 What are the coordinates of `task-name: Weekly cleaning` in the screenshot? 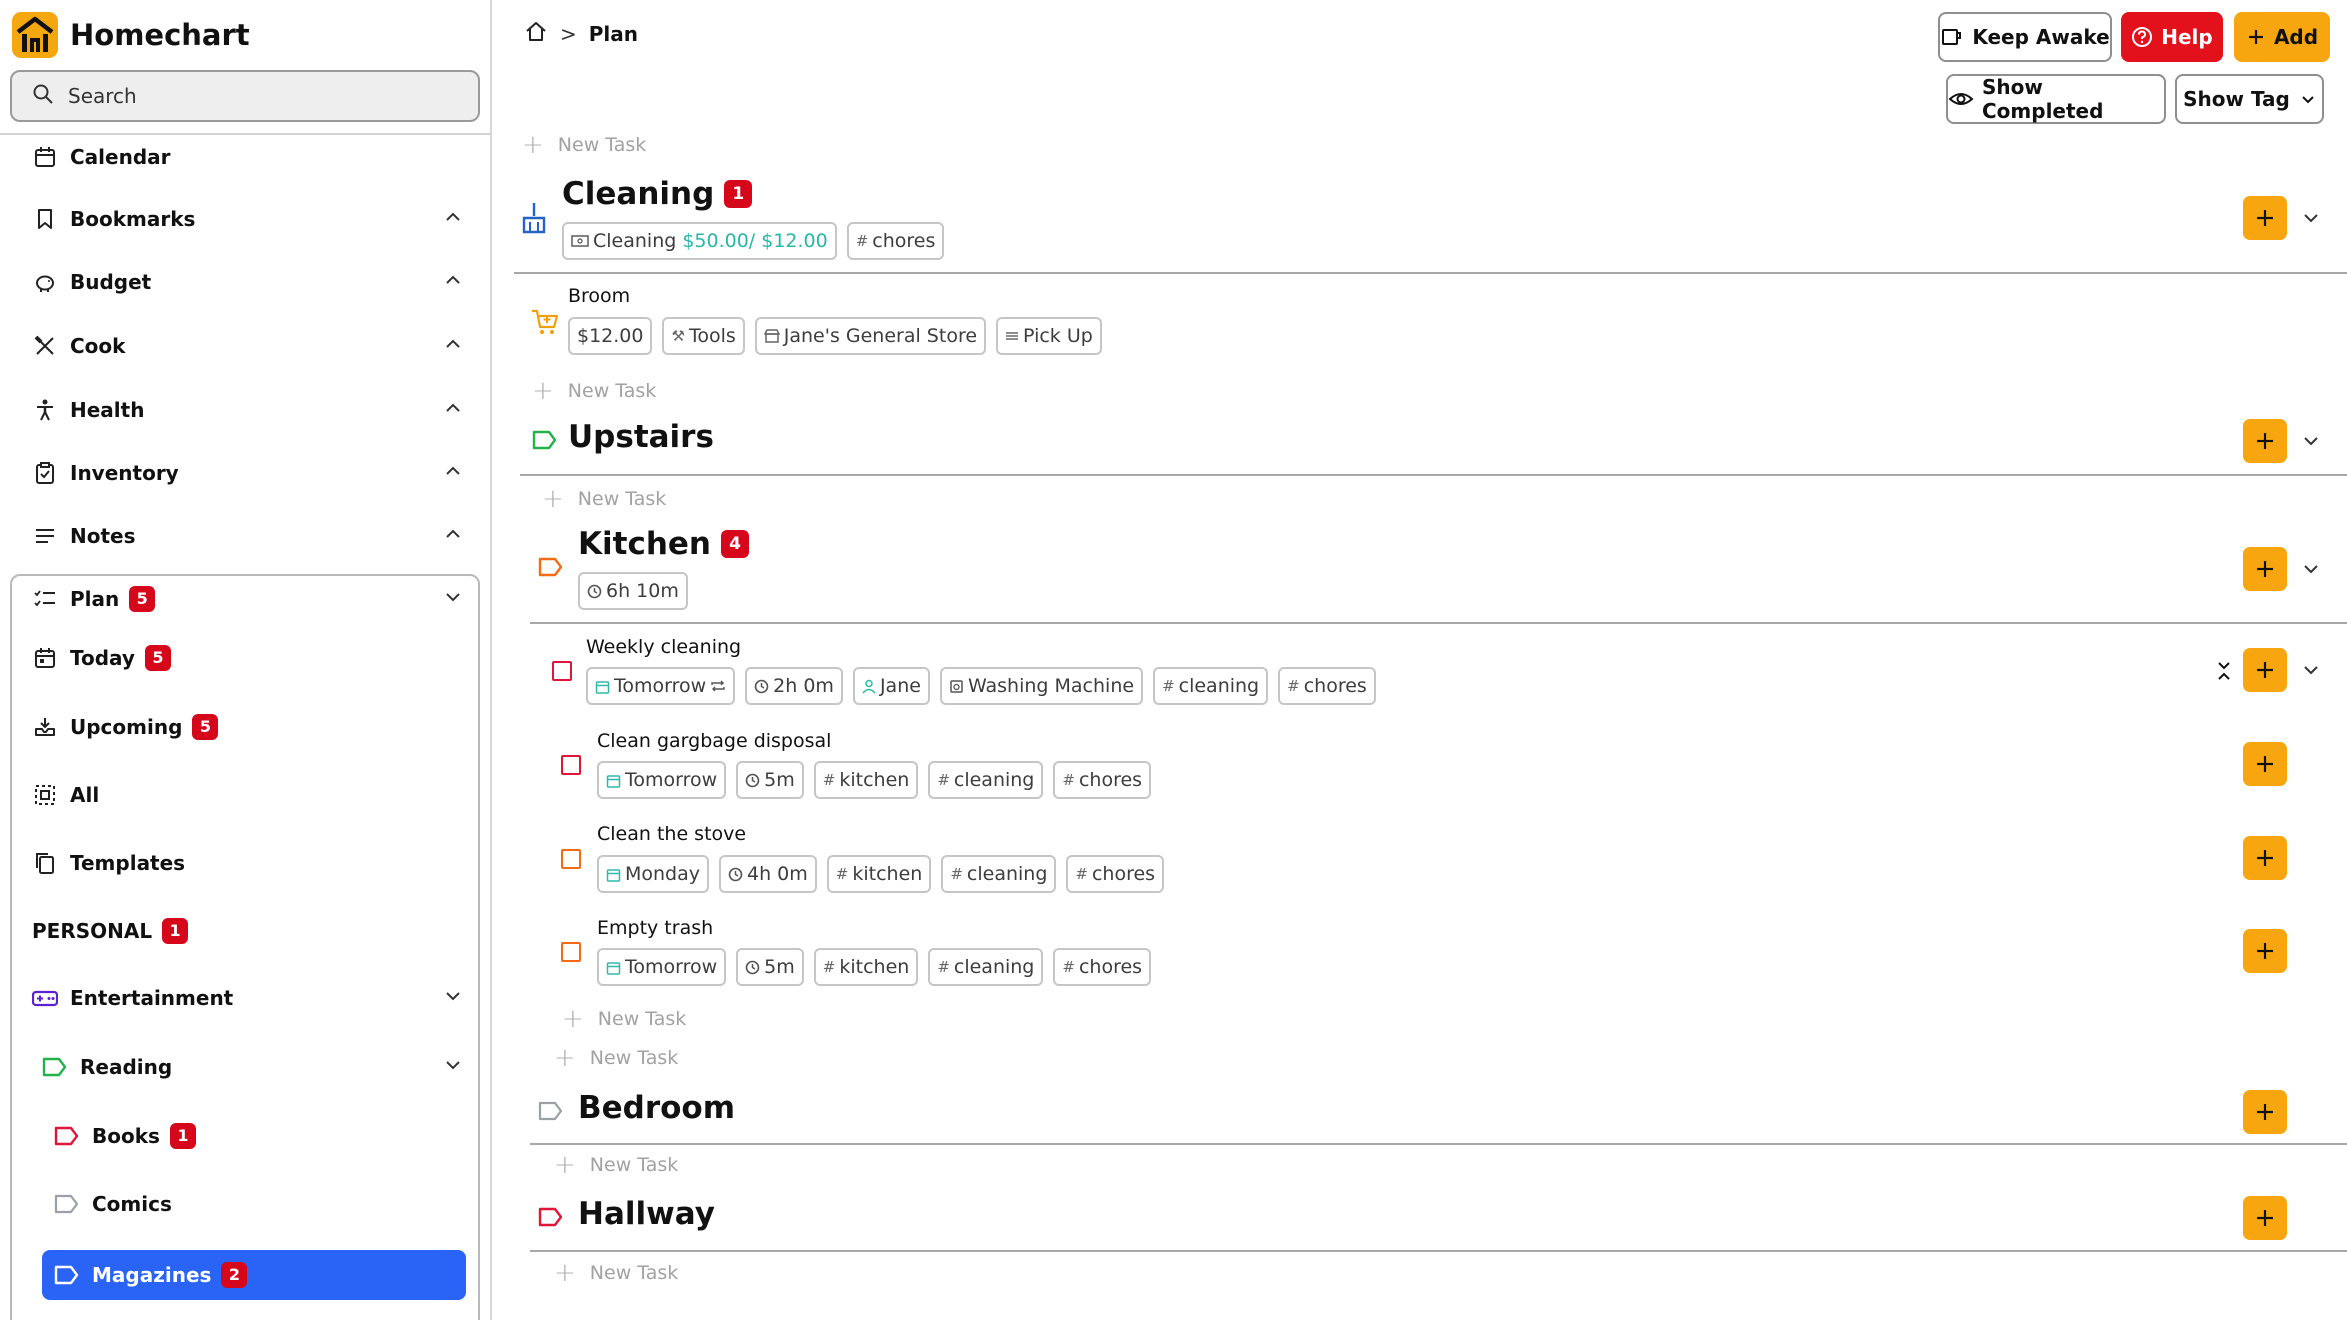 It's located at (663, 647).